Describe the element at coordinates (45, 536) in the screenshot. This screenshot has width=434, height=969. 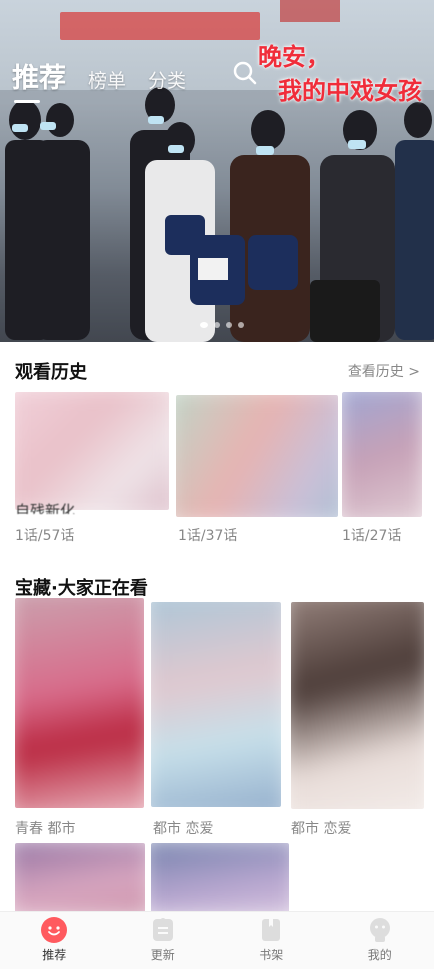
I see `history-item-progress: 1话/57话` at that location.